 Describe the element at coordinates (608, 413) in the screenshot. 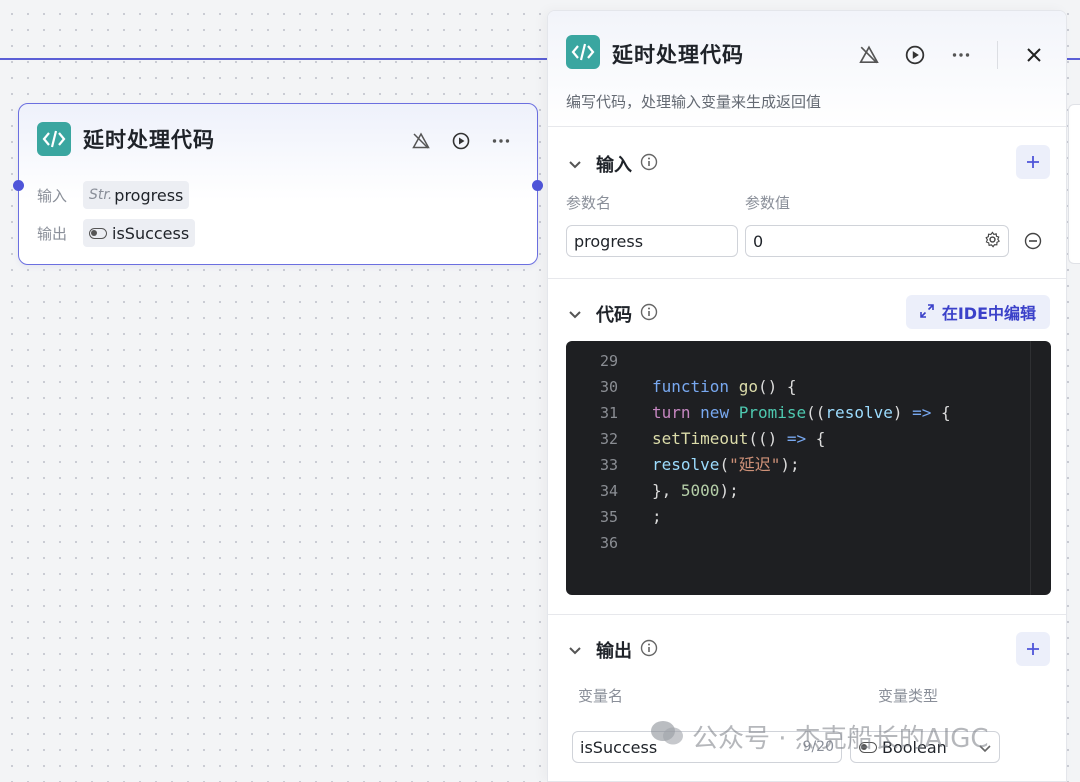

I see `code-line: 31` at that location.